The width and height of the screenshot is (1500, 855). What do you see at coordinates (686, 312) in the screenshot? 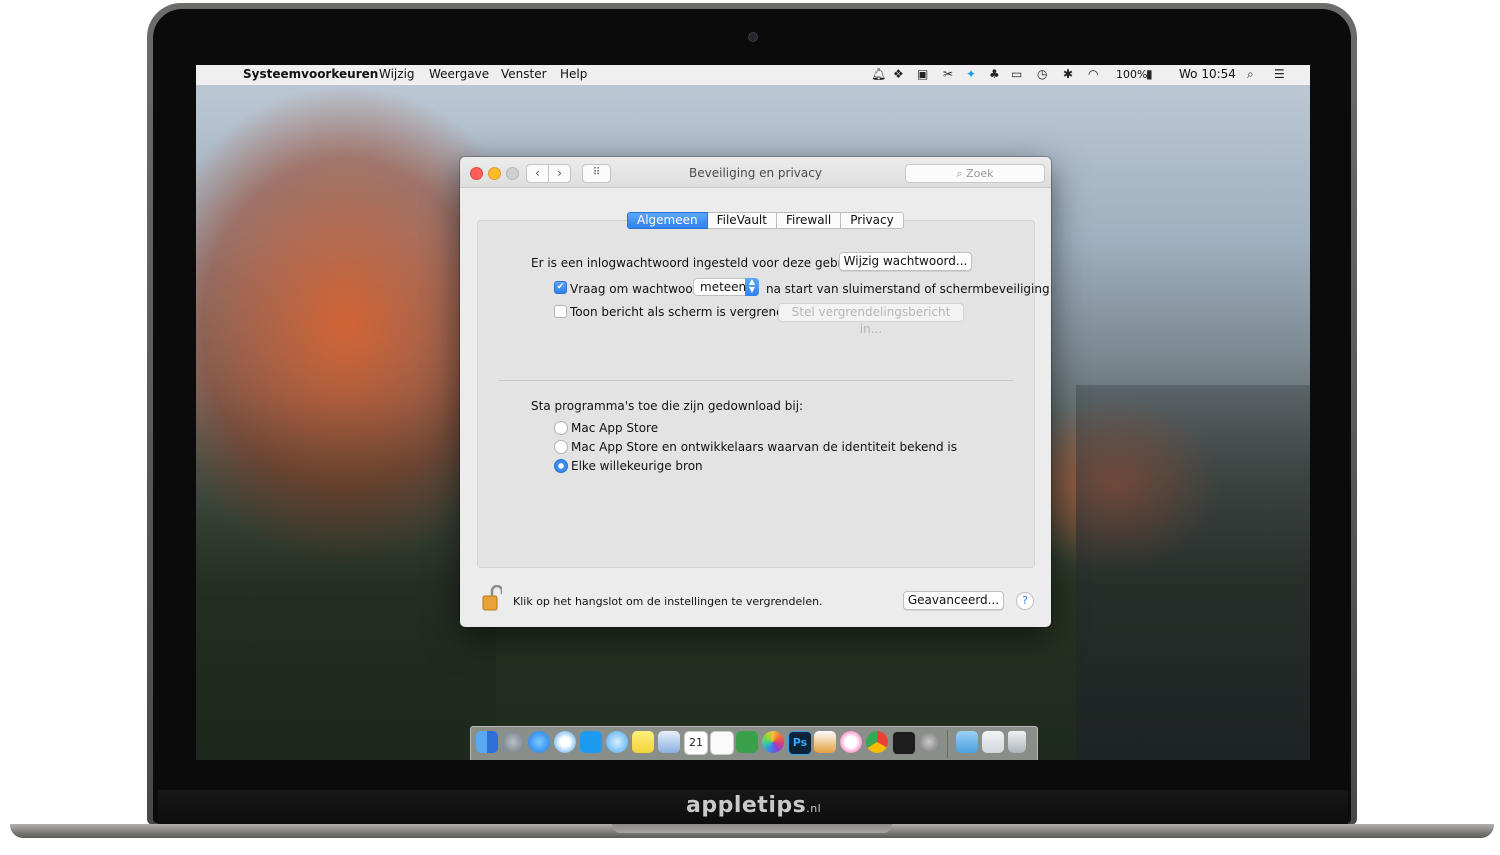
I see `show-message-label: Toon bericht als scherm is vergrendeld` at bounding box center [686, 312].